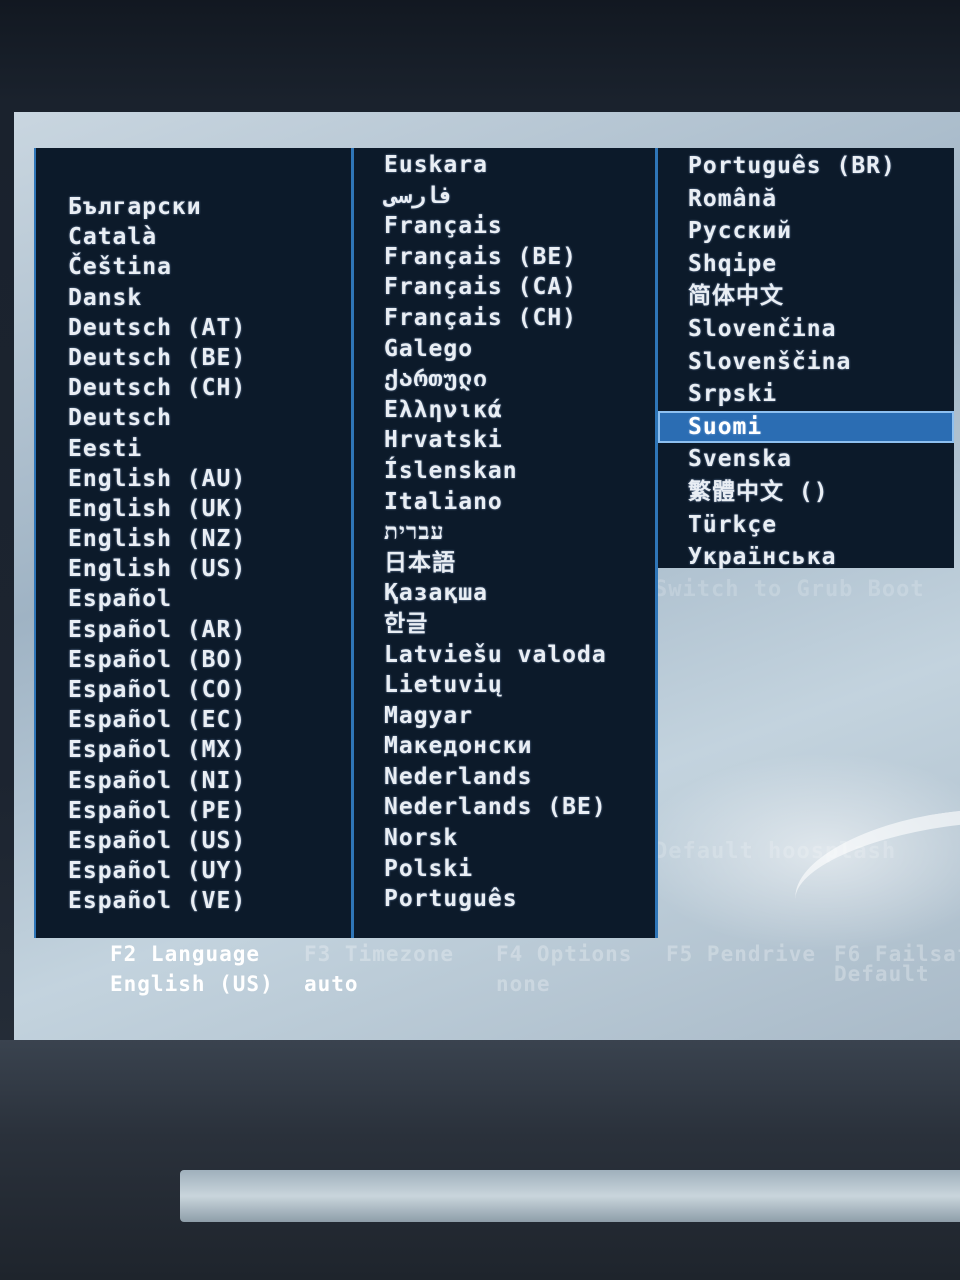 Image resolution: width=960 pixels, height=1280 pixels. What do you see at coordinates (741, 954) in the screenshot?
I see `f5-pendrive-key: F5 Pendrive` at bounding box center [741, 954].